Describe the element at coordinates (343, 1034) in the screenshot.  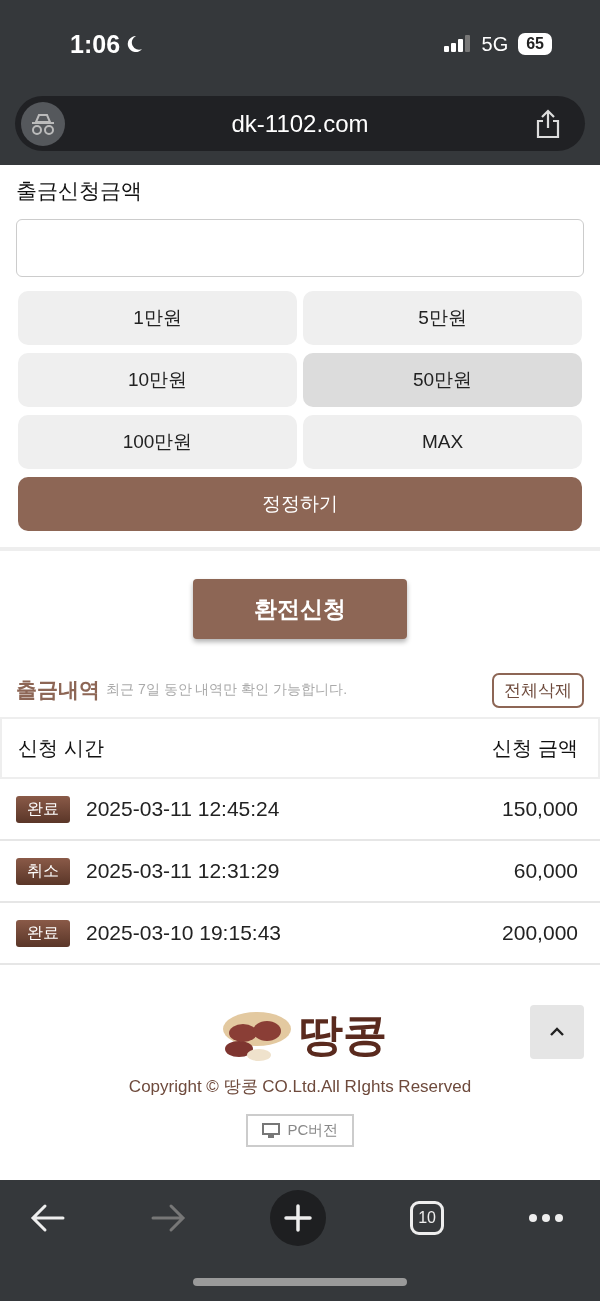
I see `logo-text: 땅콩` at that location.